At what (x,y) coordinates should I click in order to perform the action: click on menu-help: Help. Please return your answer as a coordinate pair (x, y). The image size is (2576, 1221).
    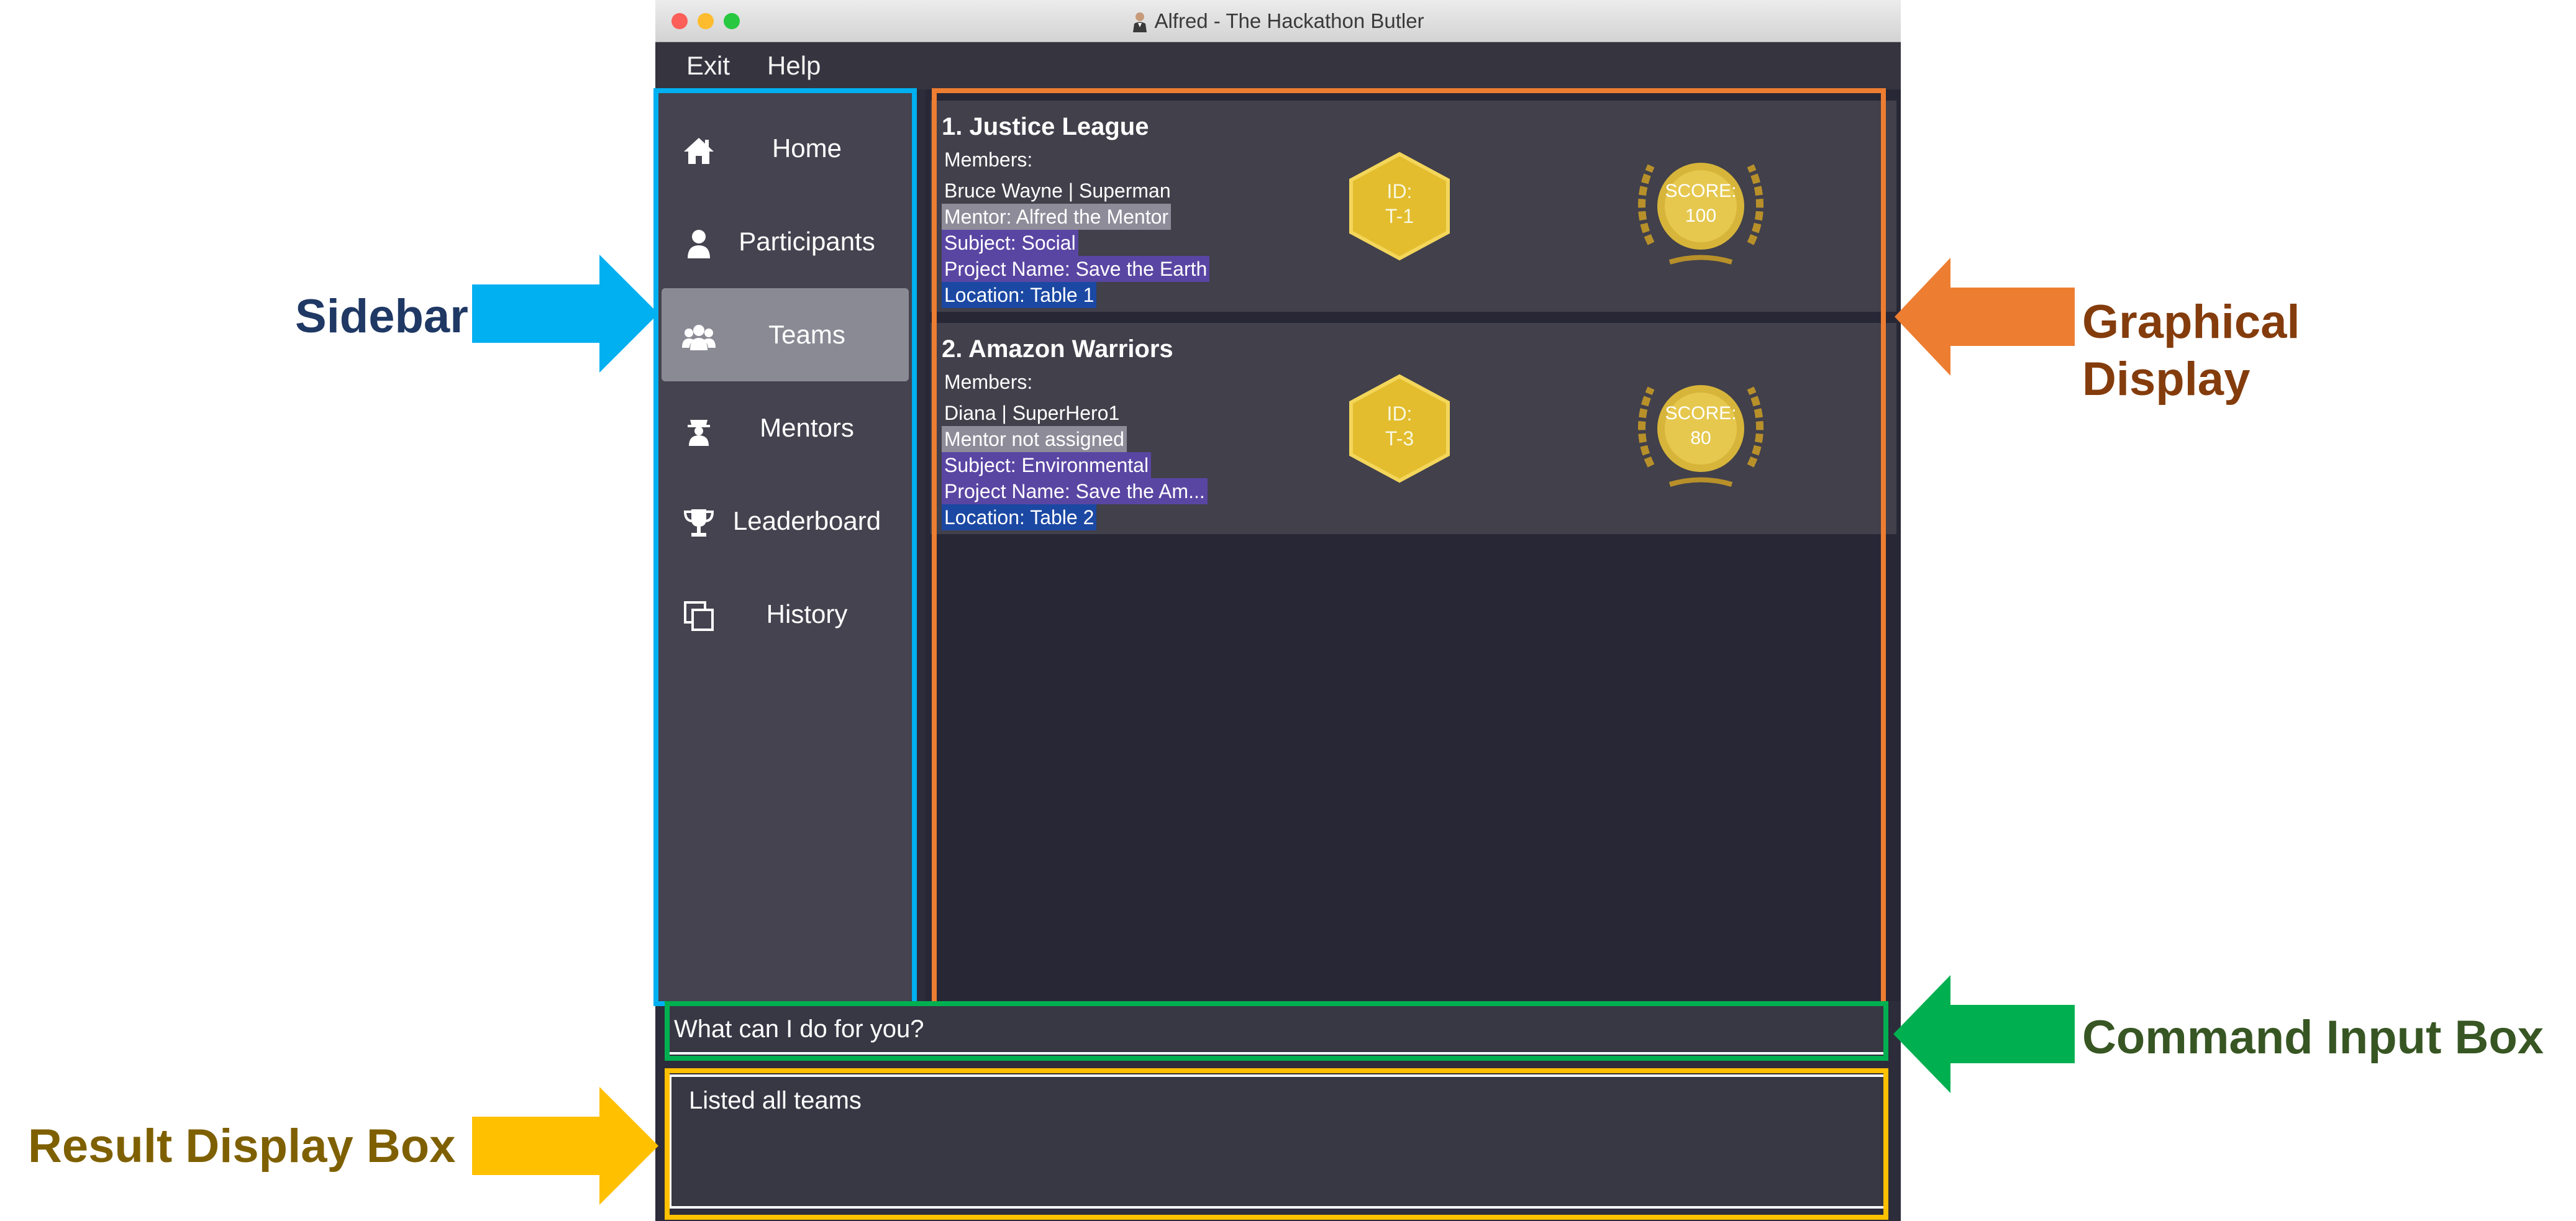
    Looking at the image, I should click on (794, 66).